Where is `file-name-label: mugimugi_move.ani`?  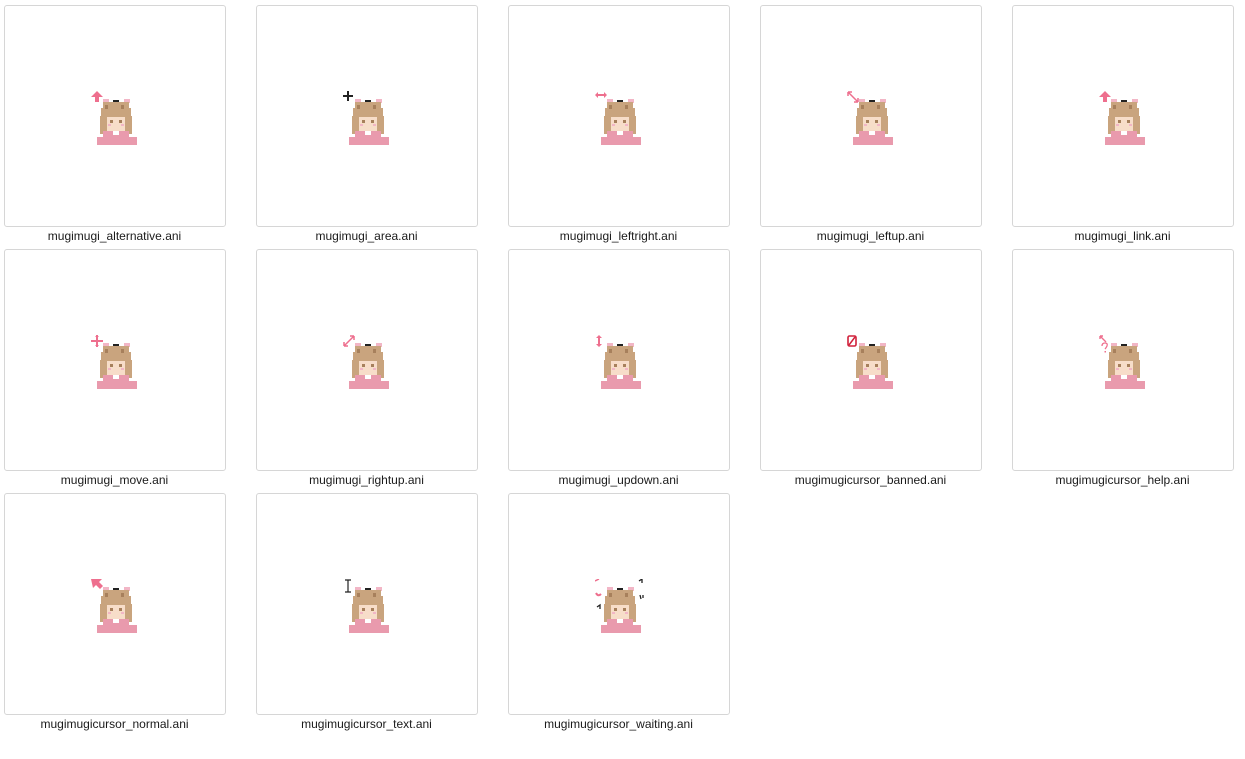 file-name-label: mugimugi_move.ani is located at coordinates (114, 480).